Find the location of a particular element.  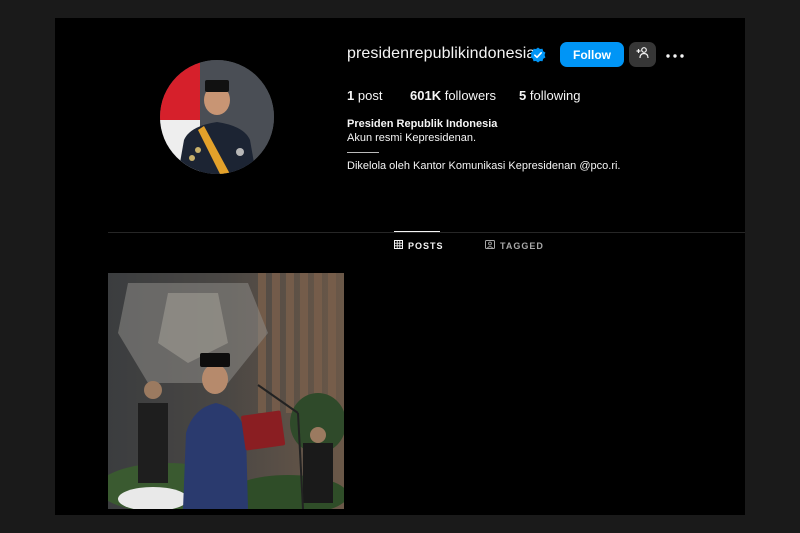

active-tab-indicator is located at coordinates (417, 231).